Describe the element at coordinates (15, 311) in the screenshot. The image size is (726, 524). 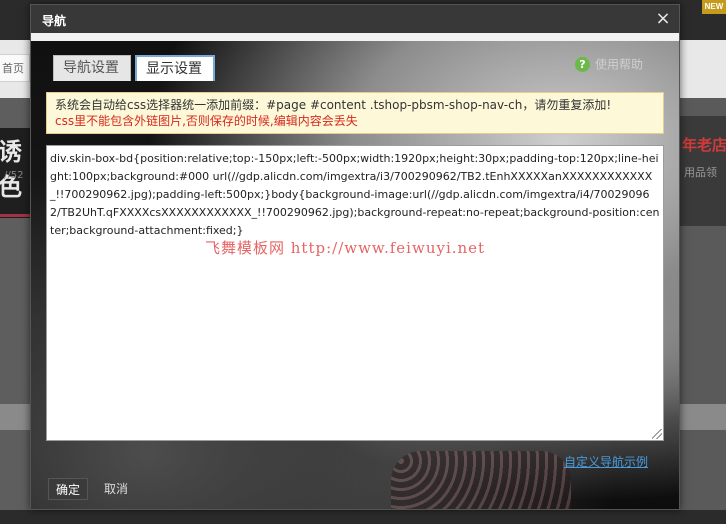
I see `background-left-banner: 诱色 //52` at that location.